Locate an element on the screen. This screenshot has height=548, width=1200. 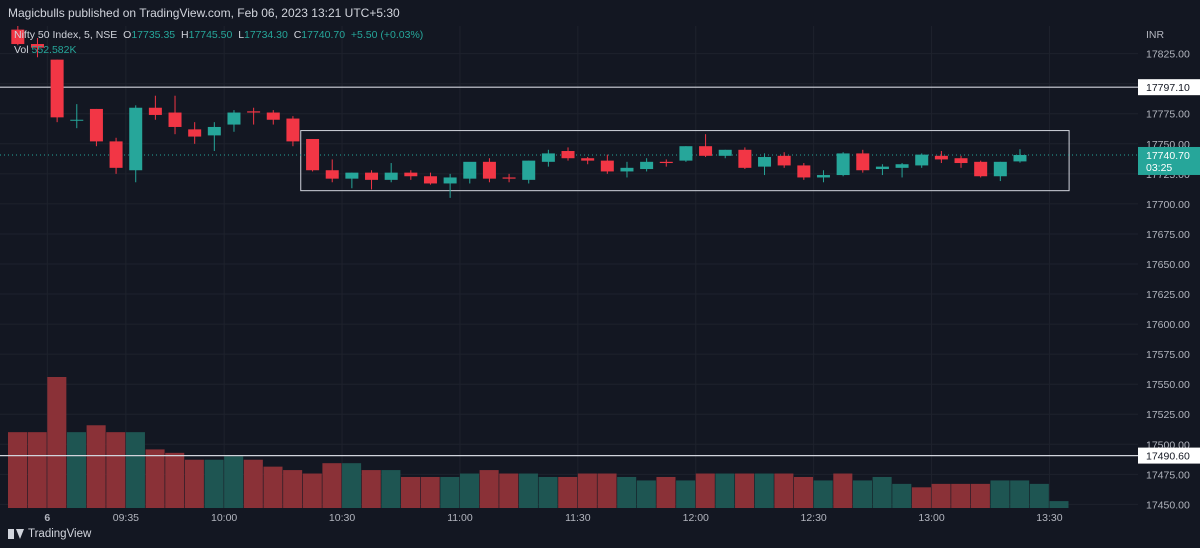
volume-legend: Vol 552.582K is located at coordinates (45, 50).